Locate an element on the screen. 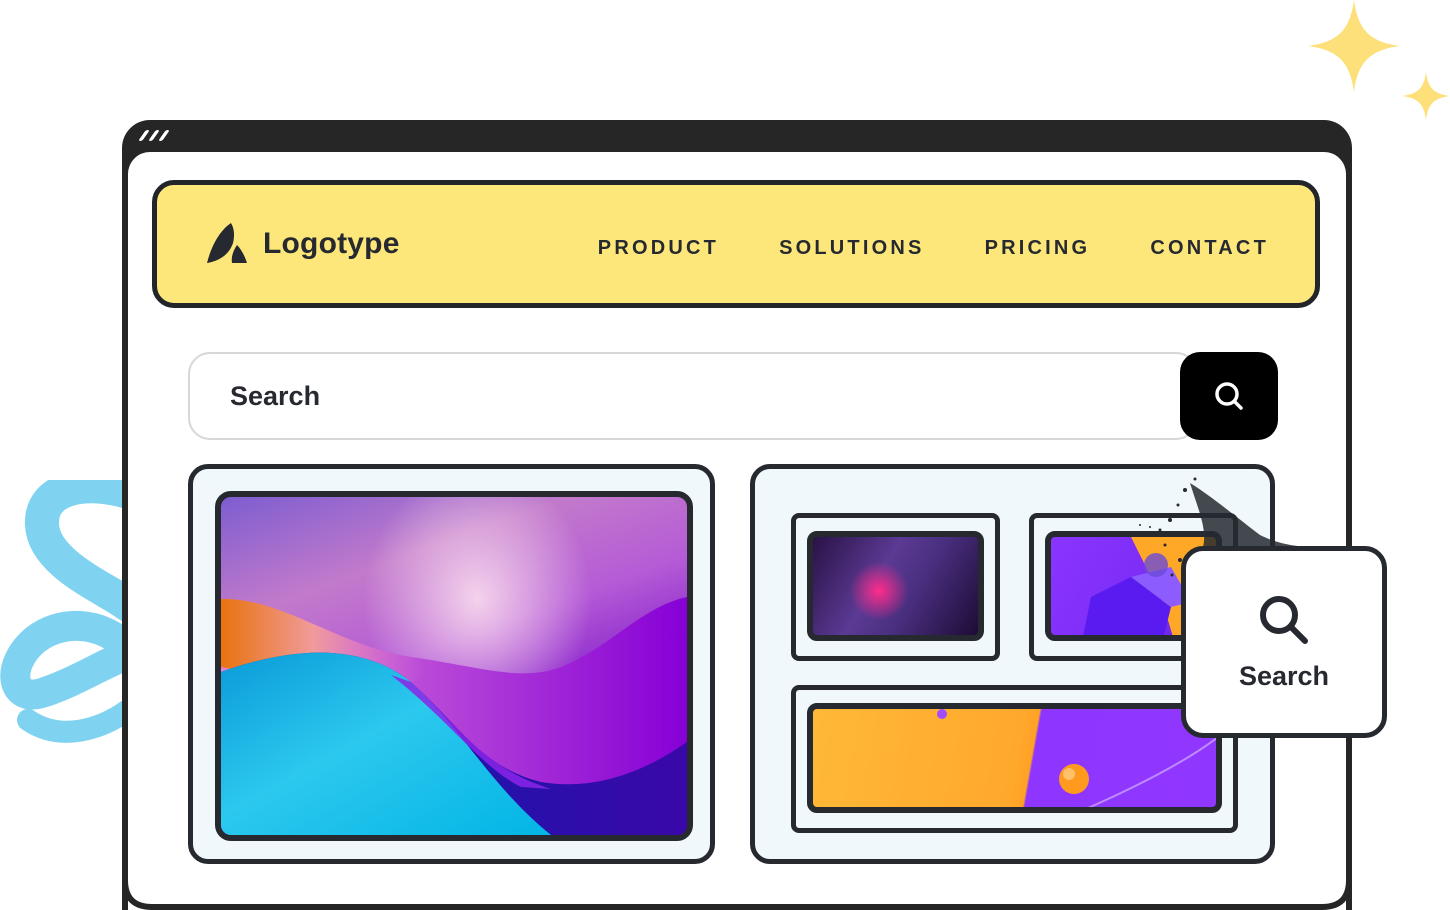  main-image is located at coordinates (454, 666).